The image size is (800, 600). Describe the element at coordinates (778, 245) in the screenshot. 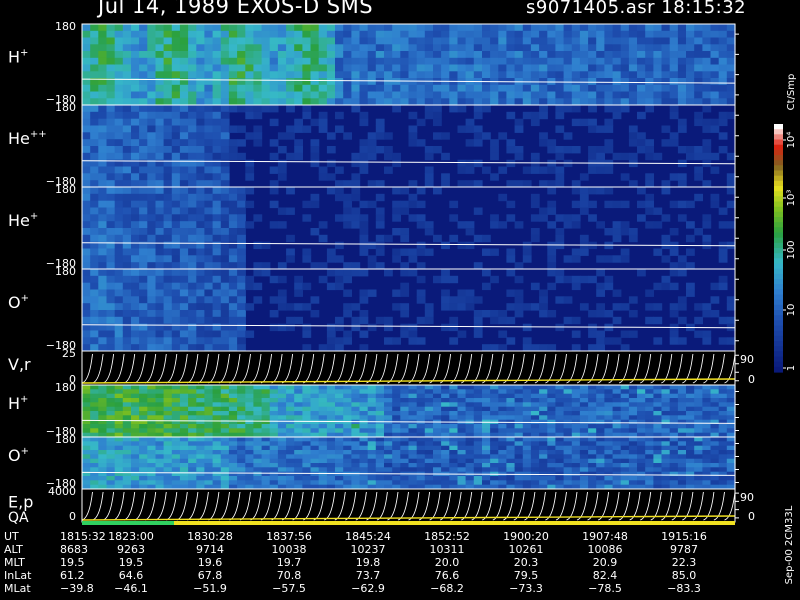

I see `colorbar-segment` at that location.